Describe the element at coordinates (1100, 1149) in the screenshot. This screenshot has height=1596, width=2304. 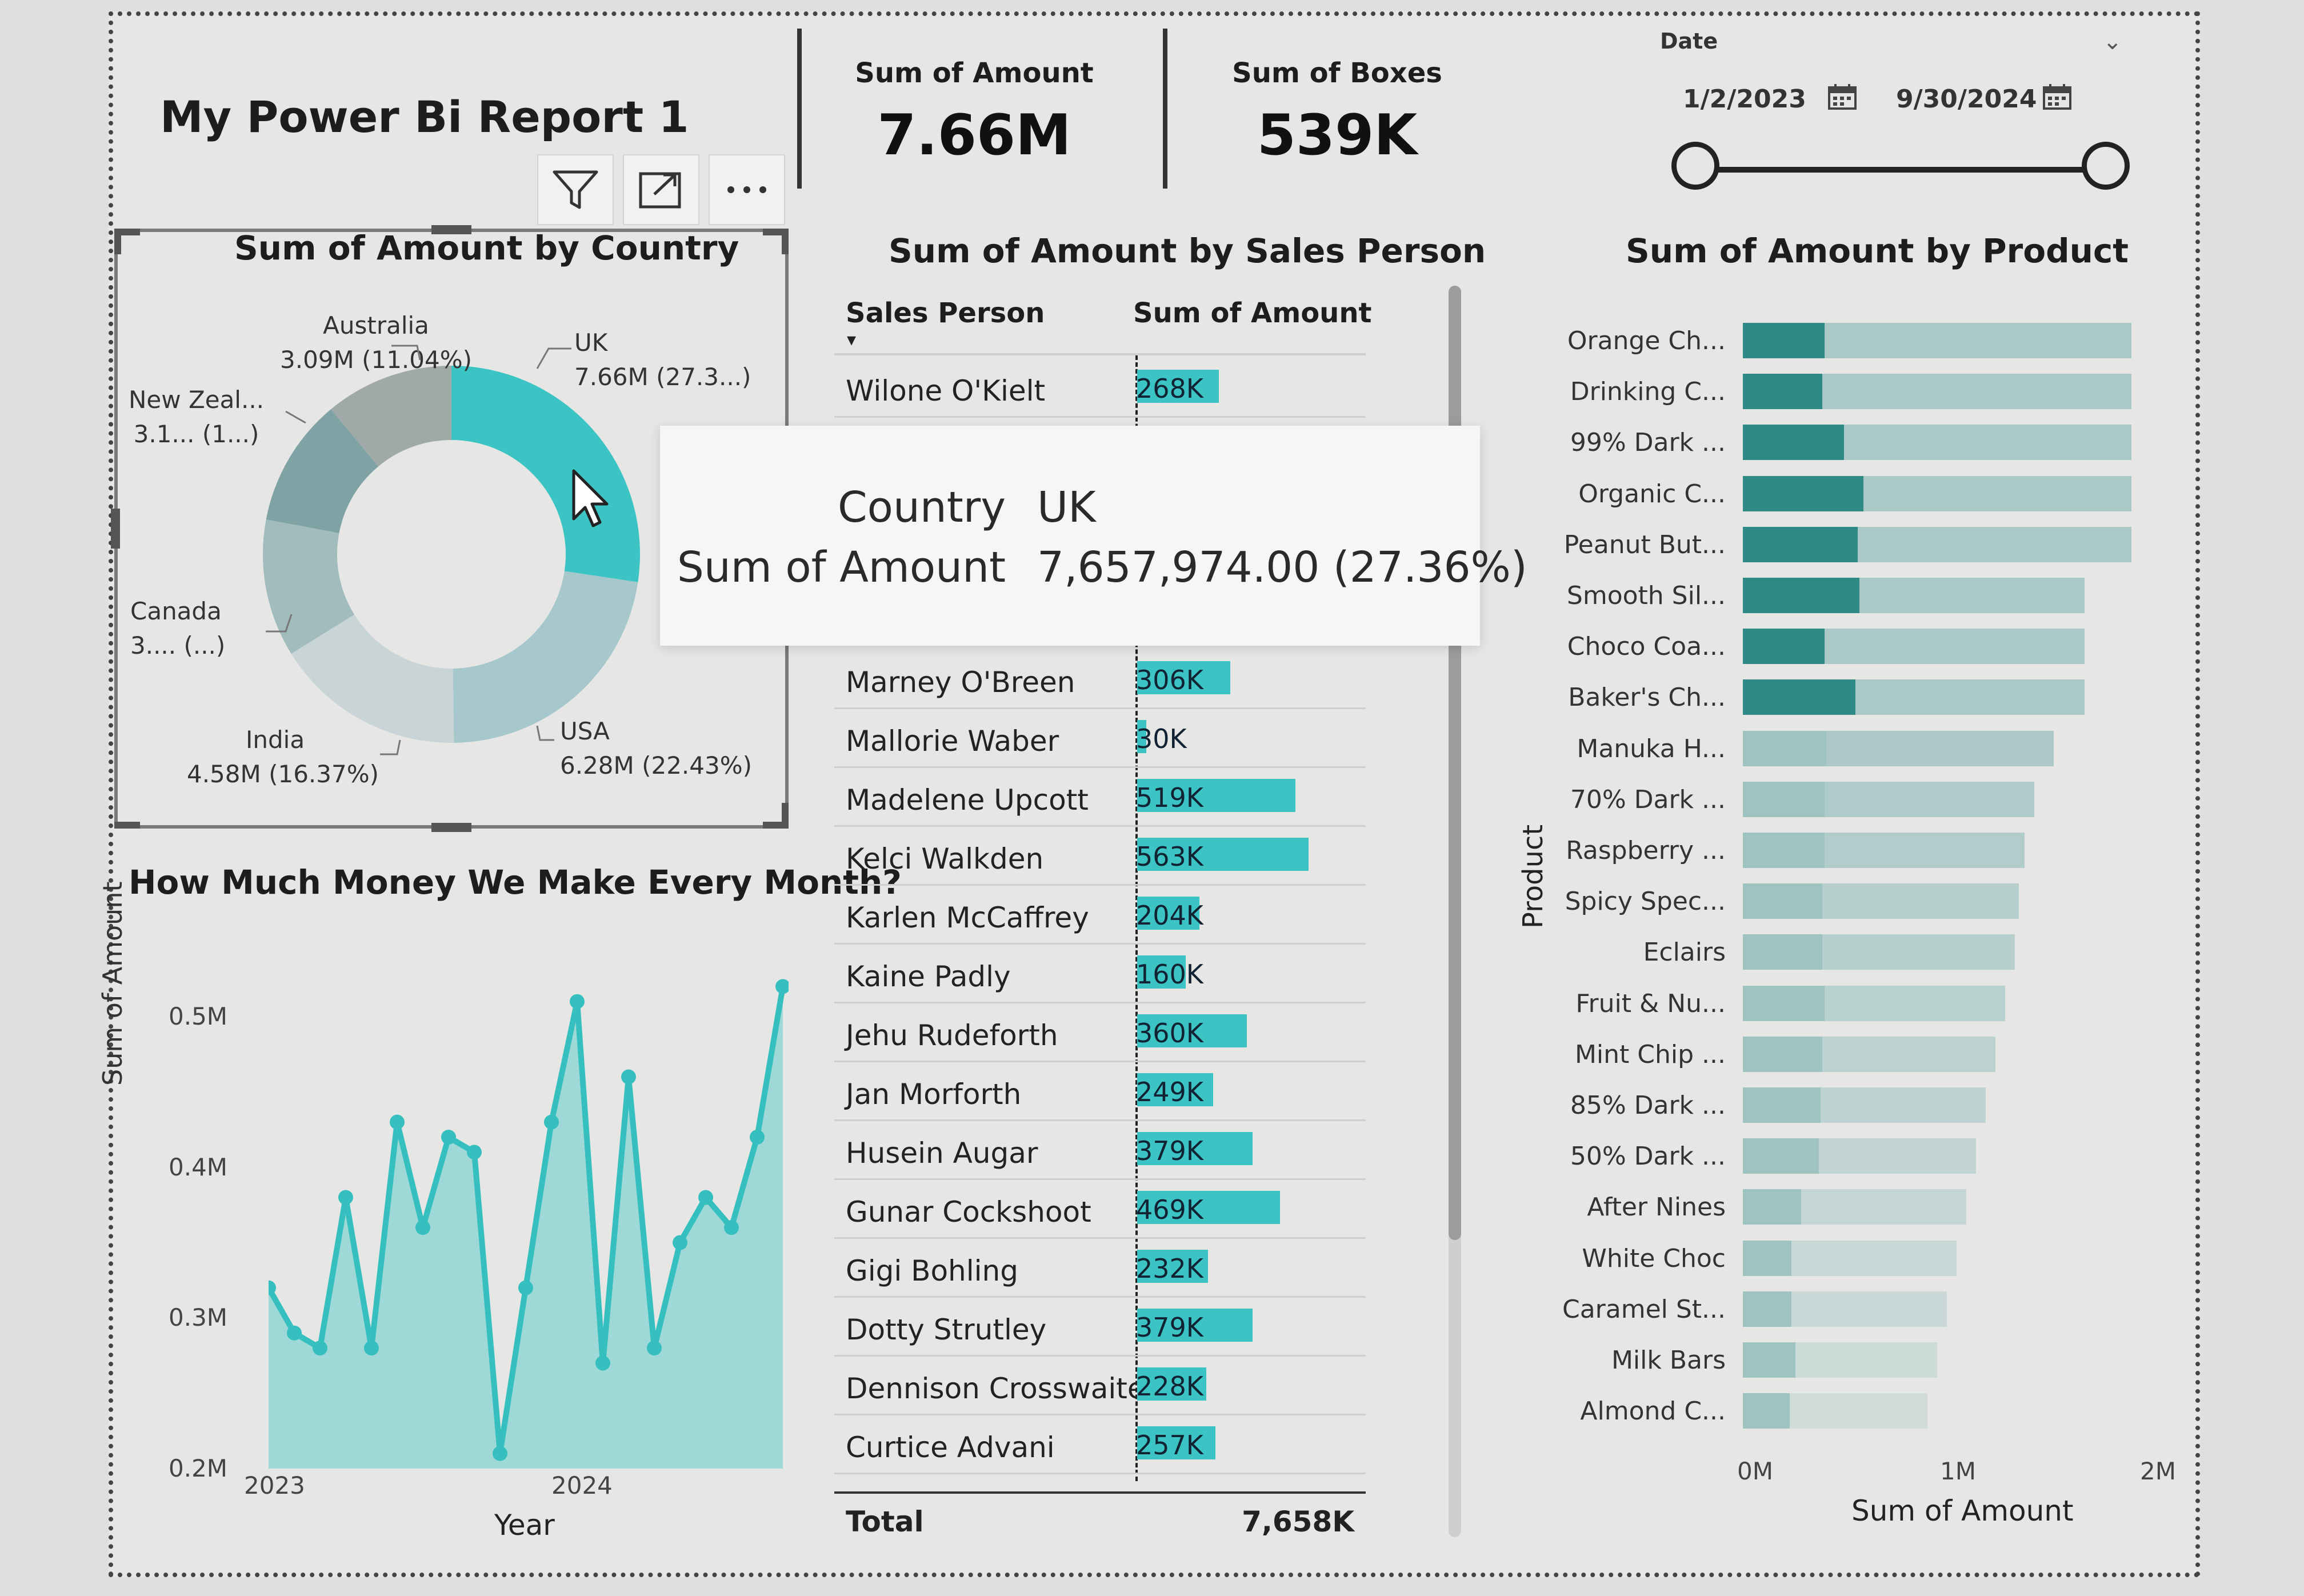
I see `table-row: Husein Augar 379K` at that location.